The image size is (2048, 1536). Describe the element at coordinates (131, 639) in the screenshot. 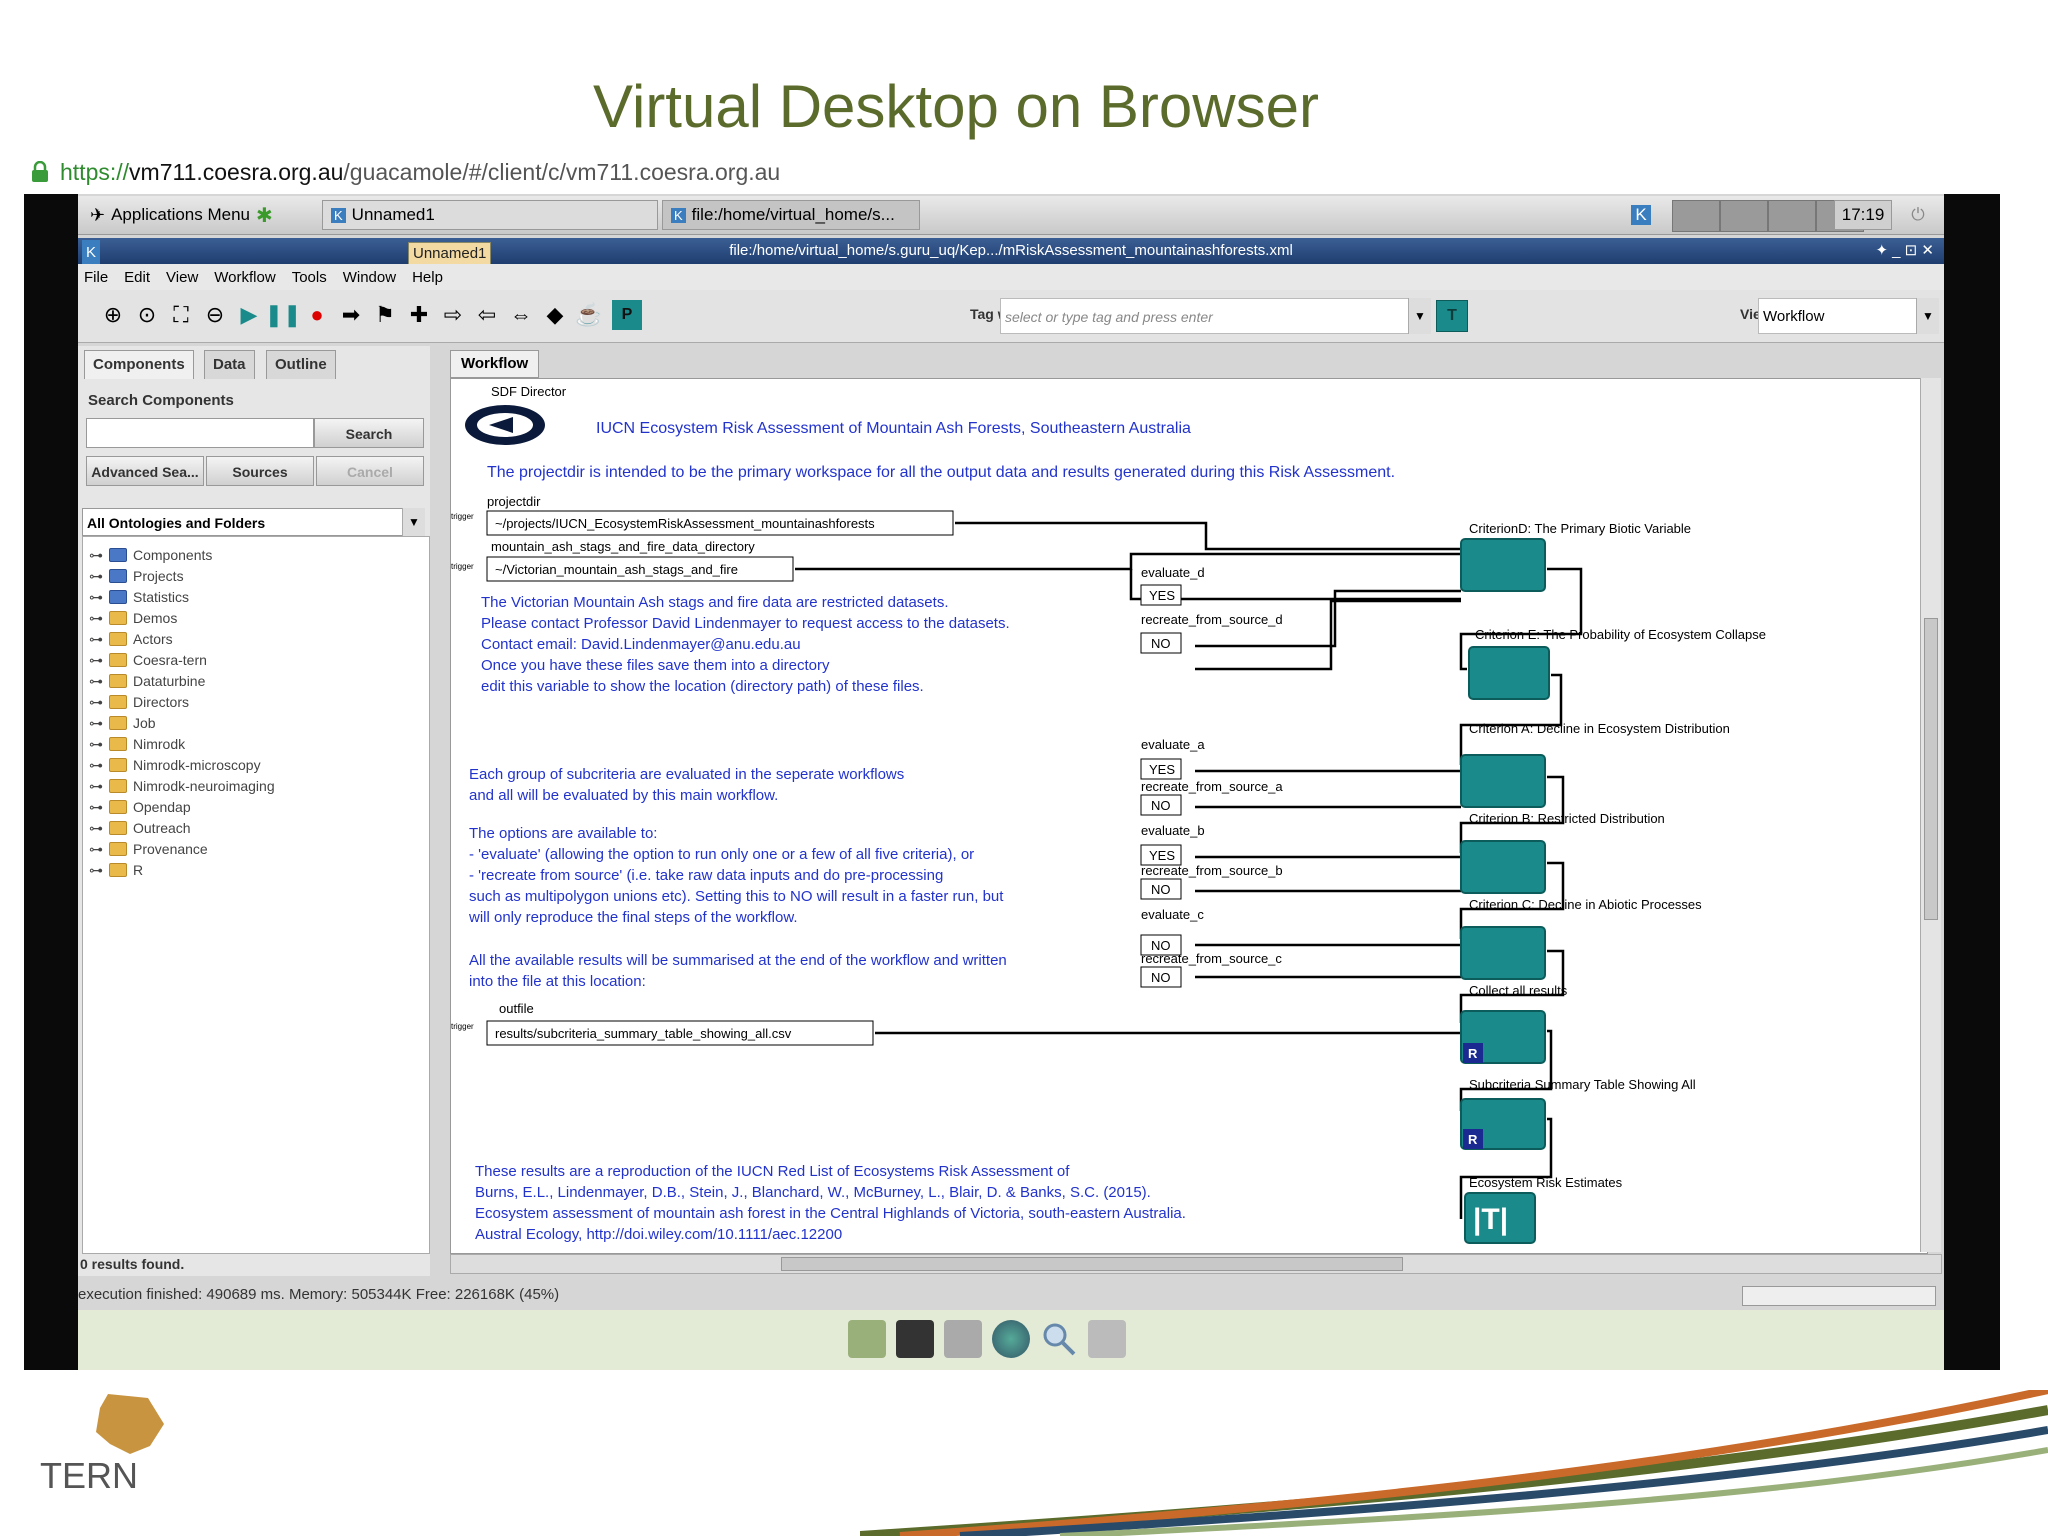

I see `tree-item: ⊶ Actors` at that location.